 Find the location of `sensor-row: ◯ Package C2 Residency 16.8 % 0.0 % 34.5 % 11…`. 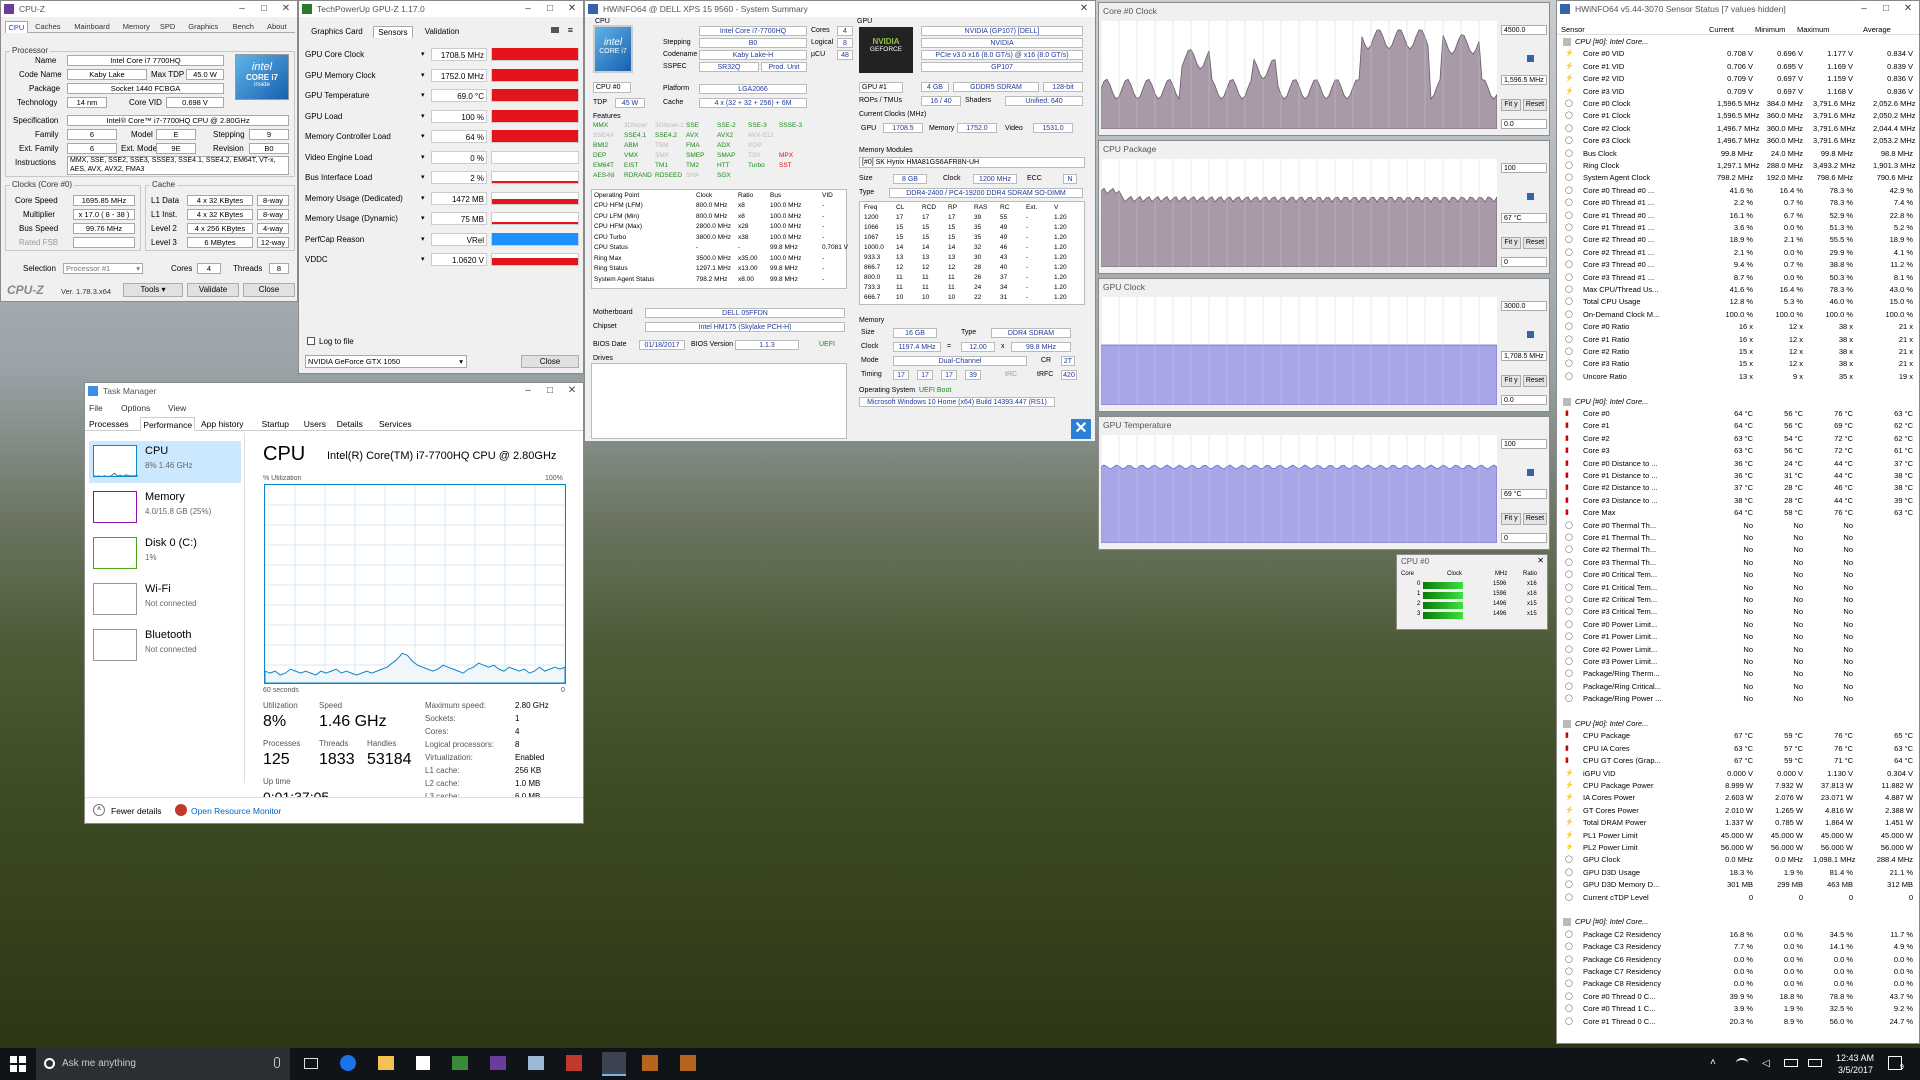

sensor-row: ◯ Package C2 Residency 16.8 % 0.0 % 34.5 % 11… is located at coordinates (1738, 935).